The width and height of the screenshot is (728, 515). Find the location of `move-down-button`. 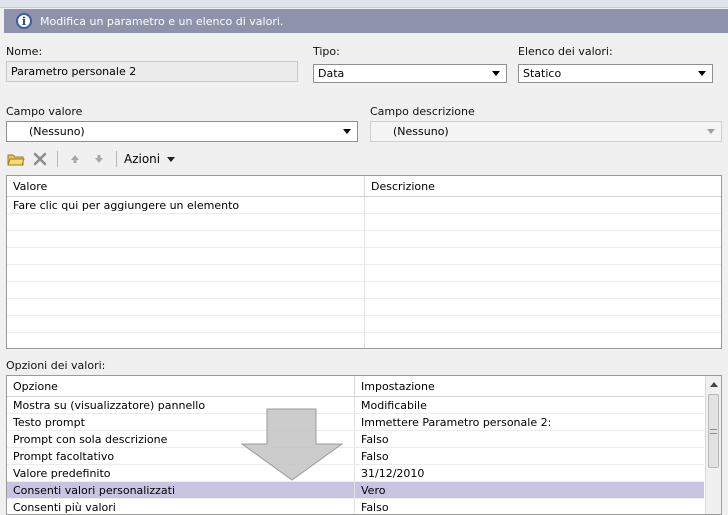

move-down-button is located at coordinates (99, 159).